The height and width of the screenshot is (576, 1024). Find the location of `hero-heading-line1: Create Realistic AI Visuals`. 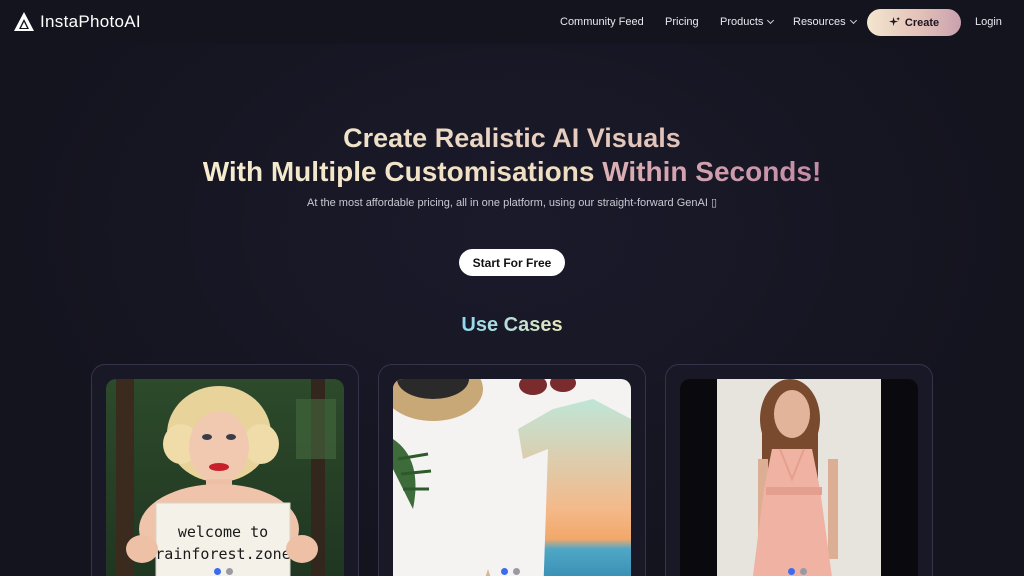

hero-heading-line1: Create Realistic AI Visuals is located at coordinates (512, 138).